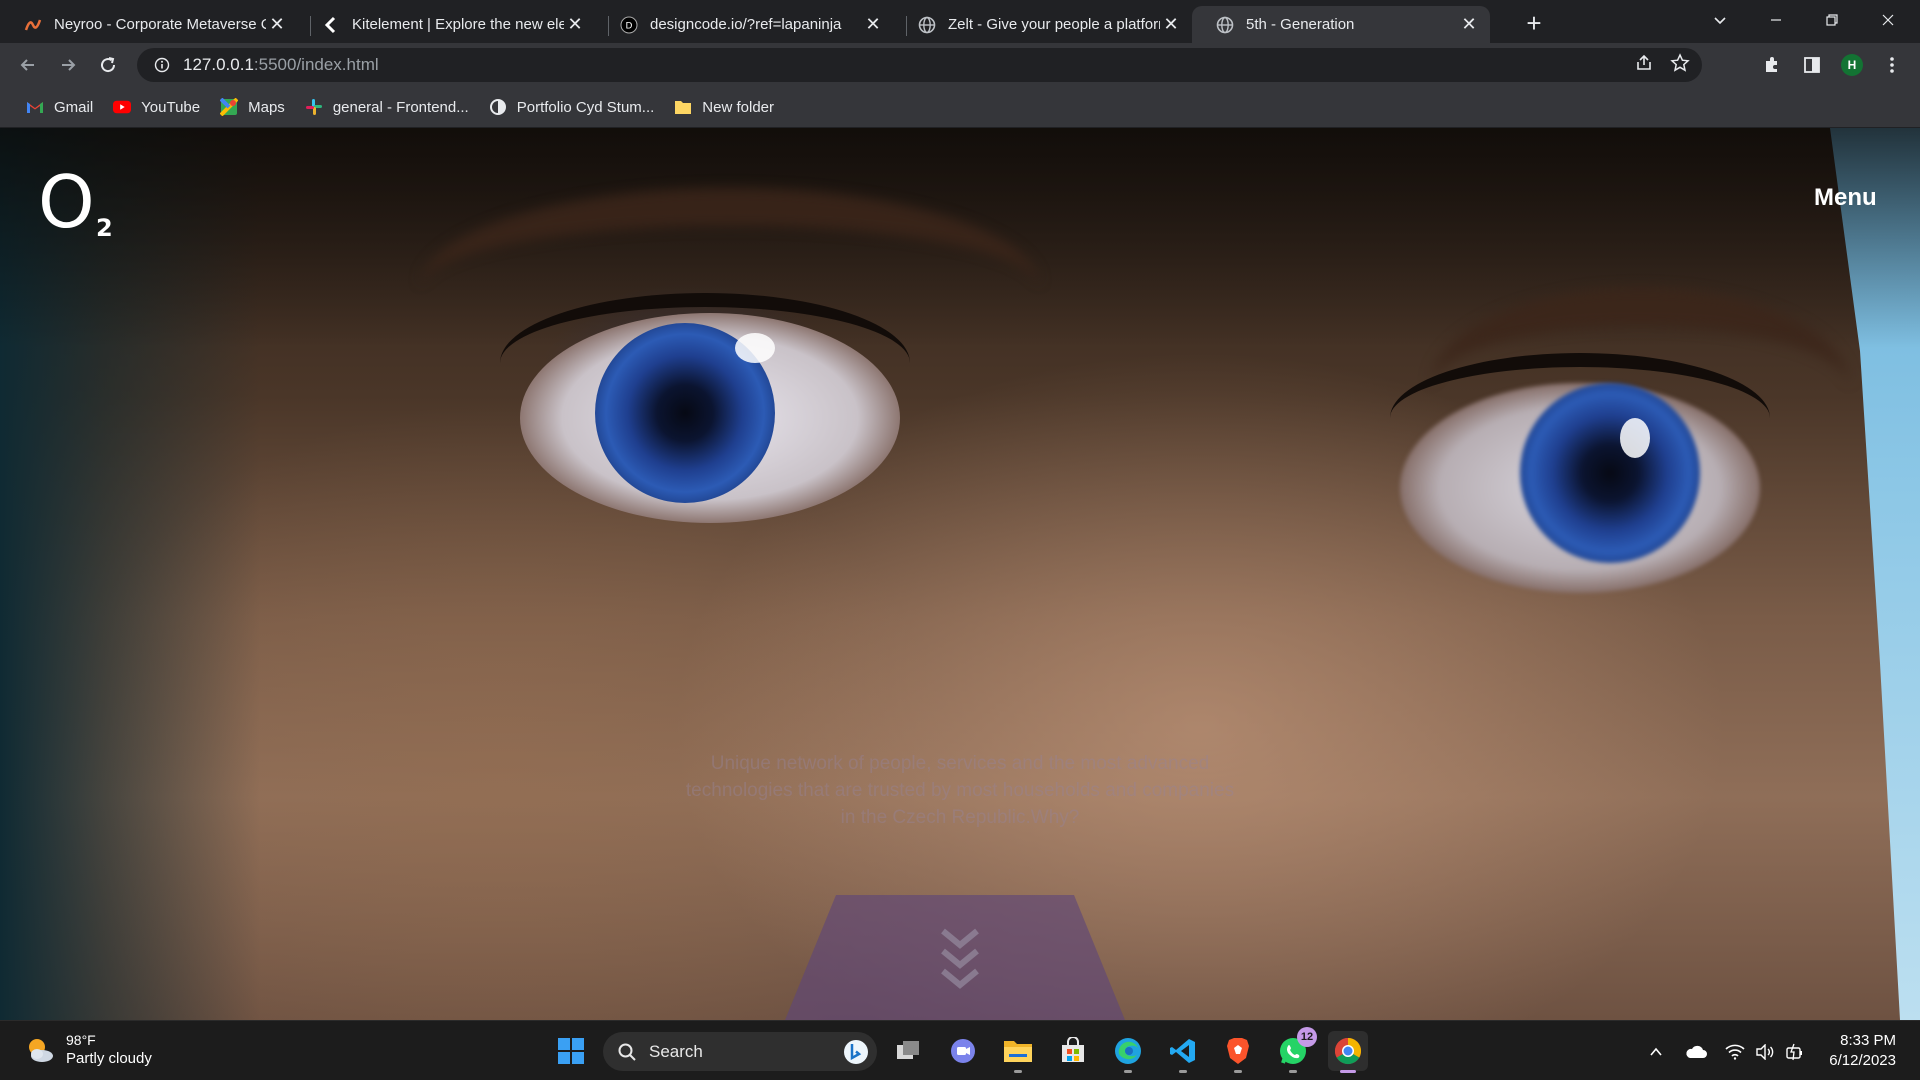 This screenshot has height=1080, width=1920. I want to click on chrome-button, so click(1348, 1052).